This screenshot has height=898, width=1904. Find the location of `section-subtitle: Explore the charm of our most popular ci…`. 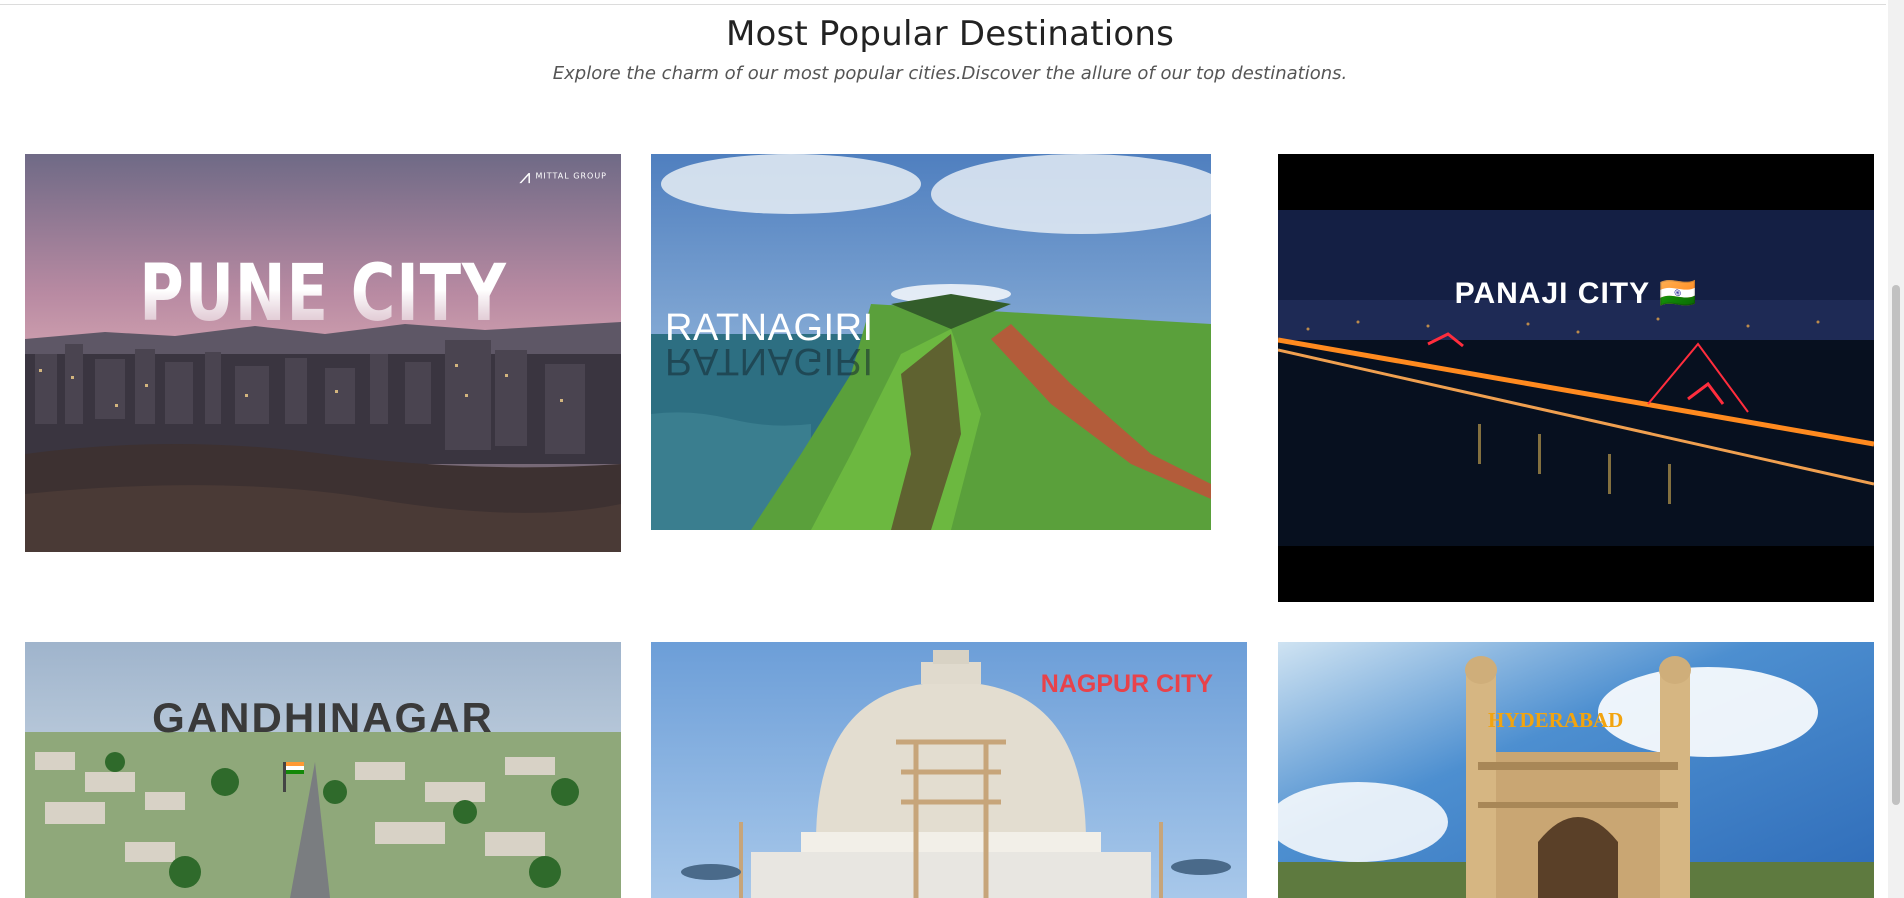

section-subtitle: Explore the charm of our most popular ci… is located at coordinates (950, 73).